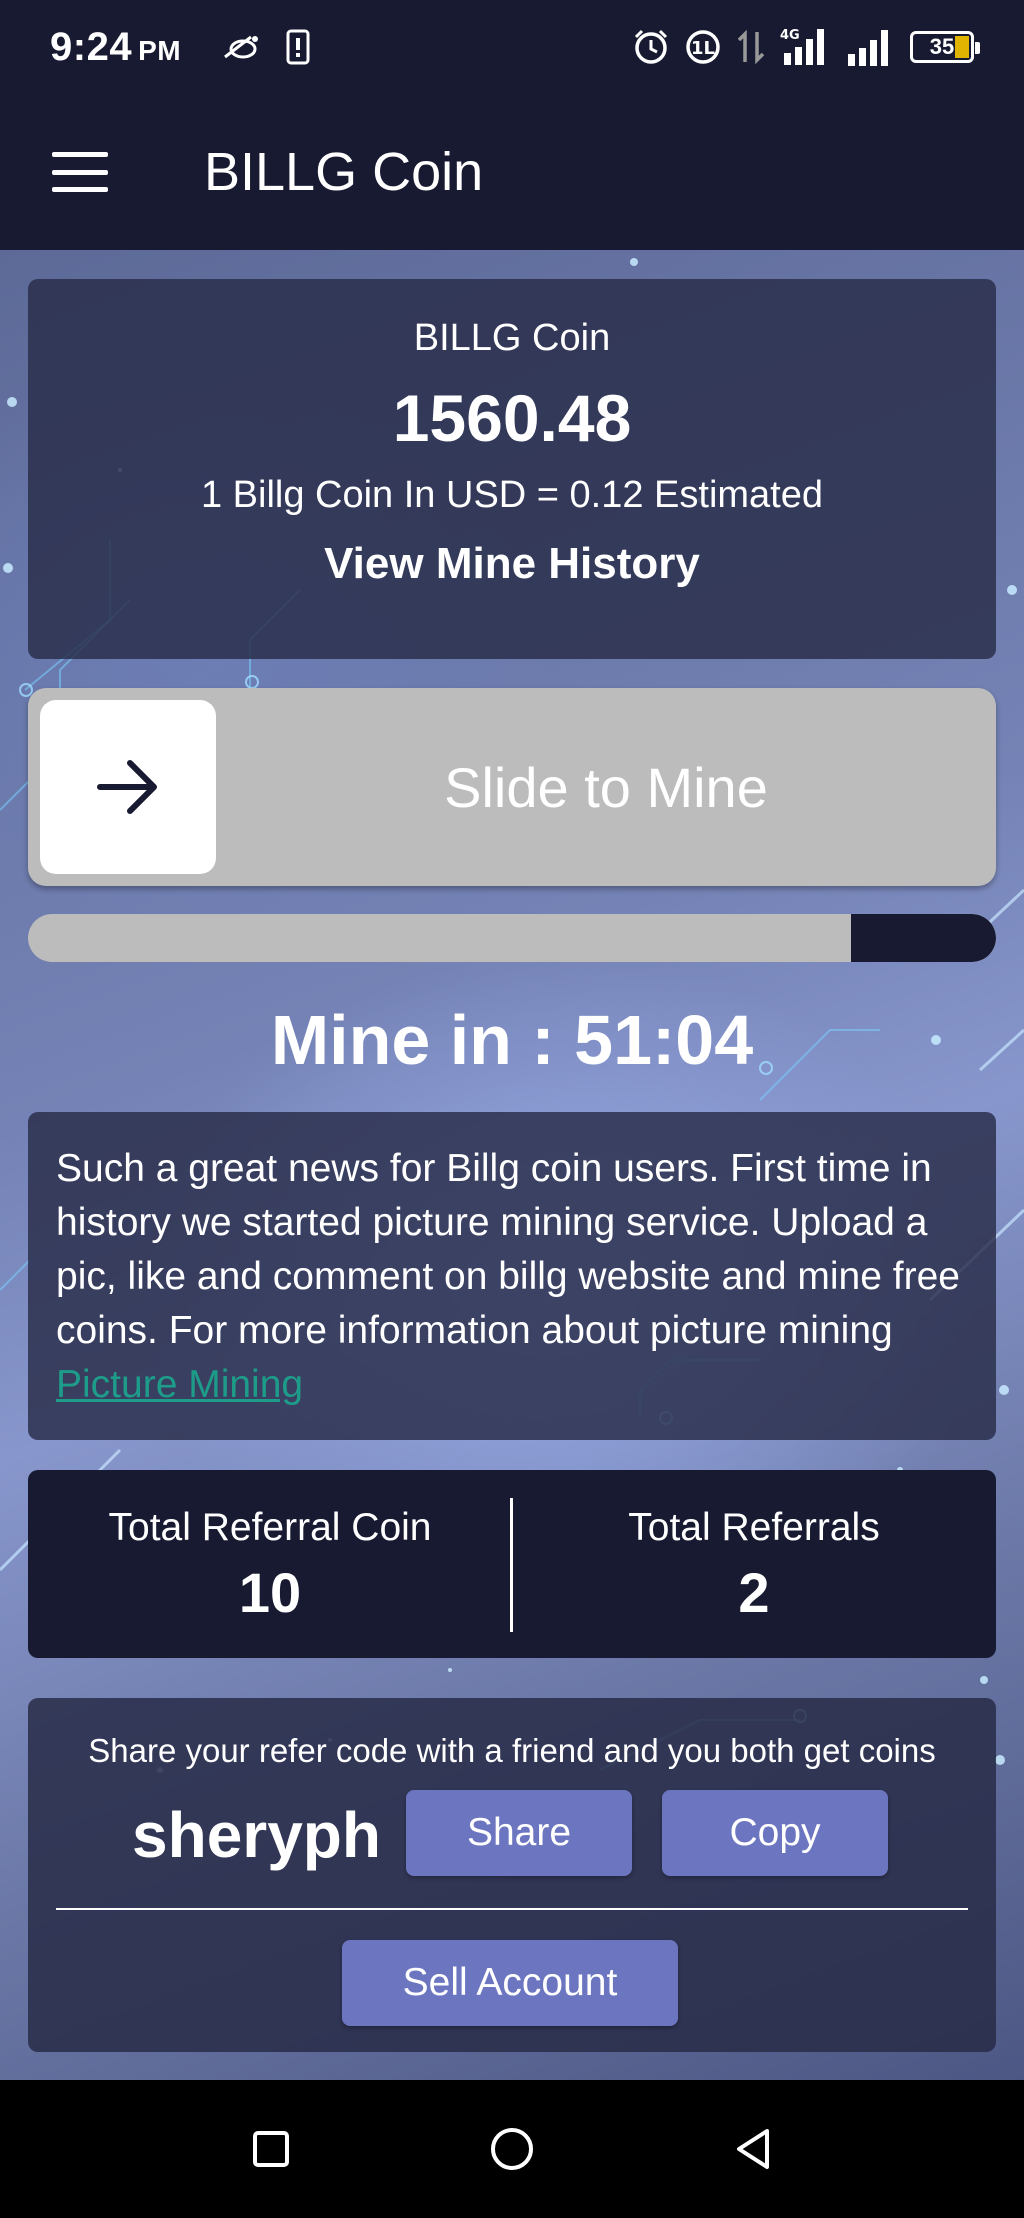  Describe the element at coordinates (512, 564) in the screenshot. I see `view-mine-history-link: View Mine History` at that location.